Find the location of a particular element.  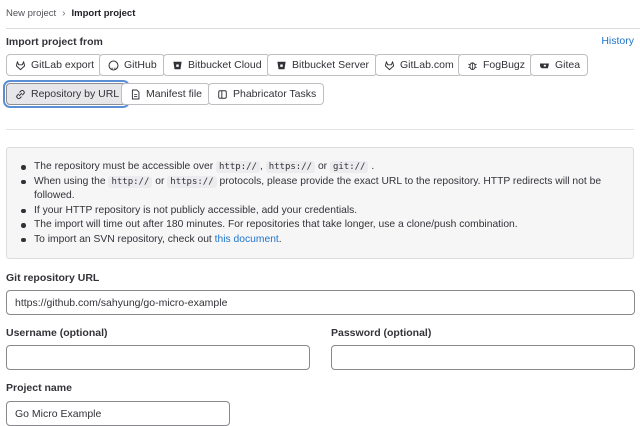

import-bitbucket-cloud-button: Bitbucket Cloud is located at coordinates (216, 65).